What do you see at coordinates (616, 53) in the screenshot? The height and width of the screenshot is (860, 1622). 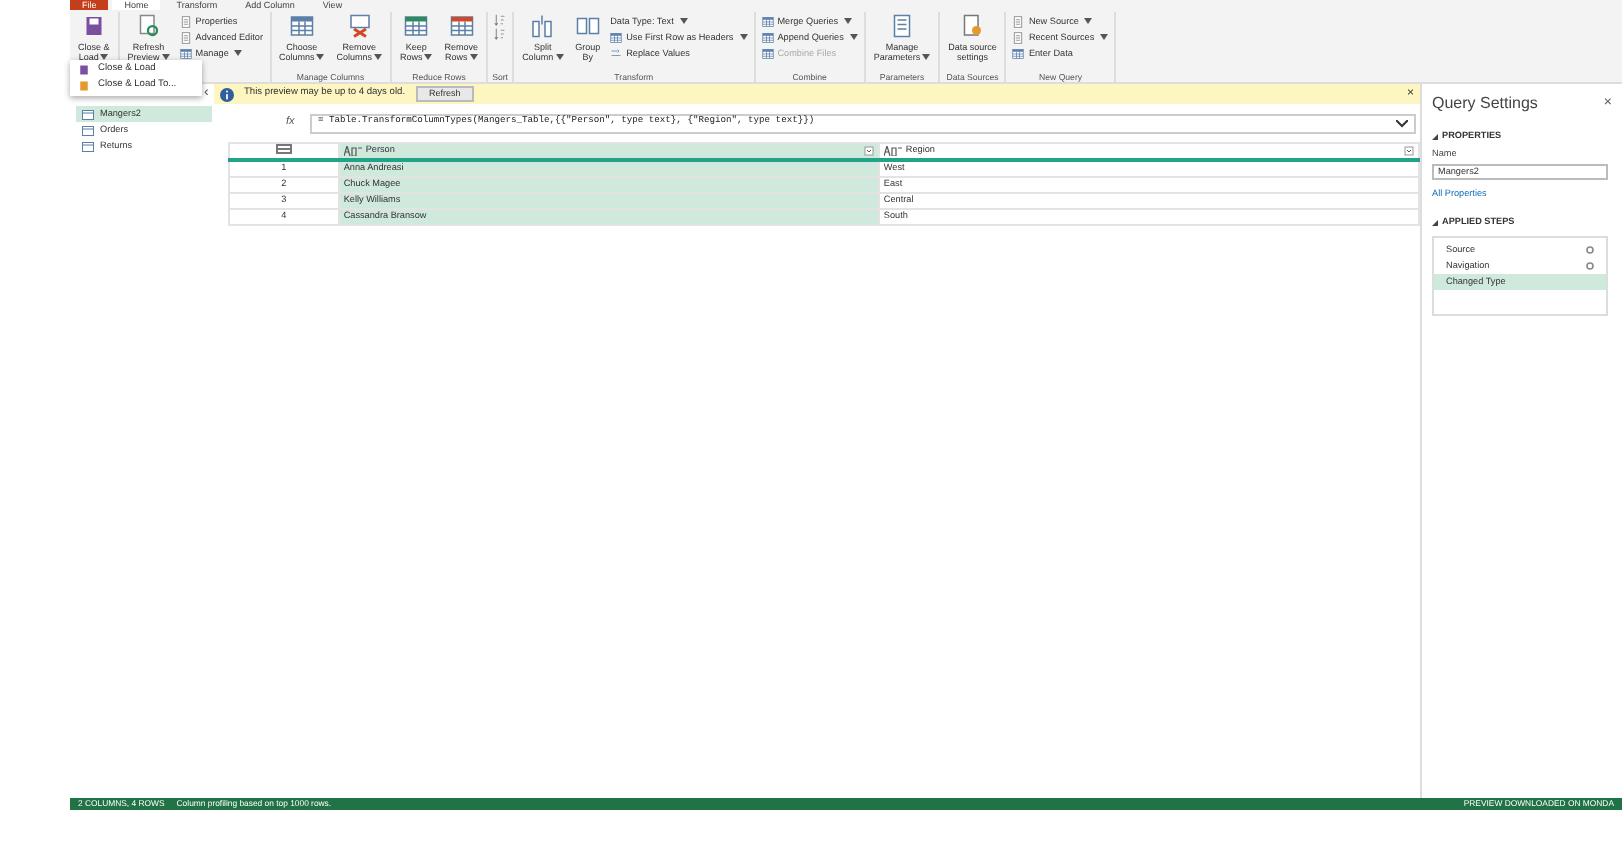 I see `replace-icon` at bounding box center [616, 53].